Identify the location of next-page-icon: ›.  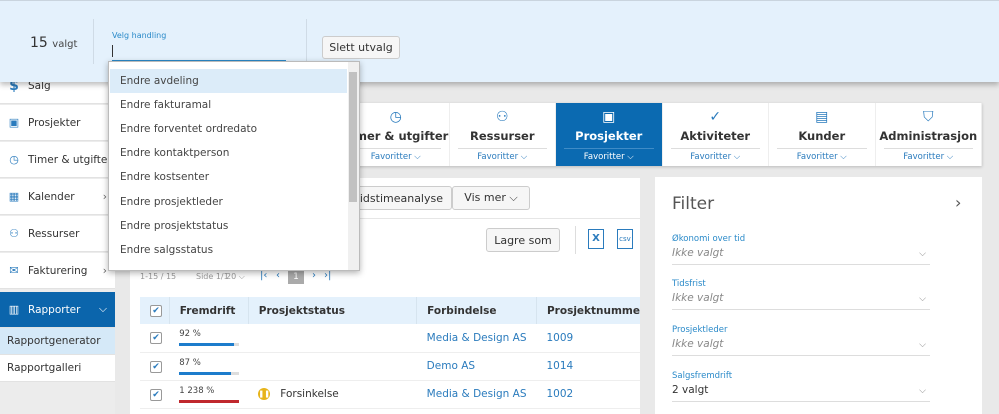
(314, 275).